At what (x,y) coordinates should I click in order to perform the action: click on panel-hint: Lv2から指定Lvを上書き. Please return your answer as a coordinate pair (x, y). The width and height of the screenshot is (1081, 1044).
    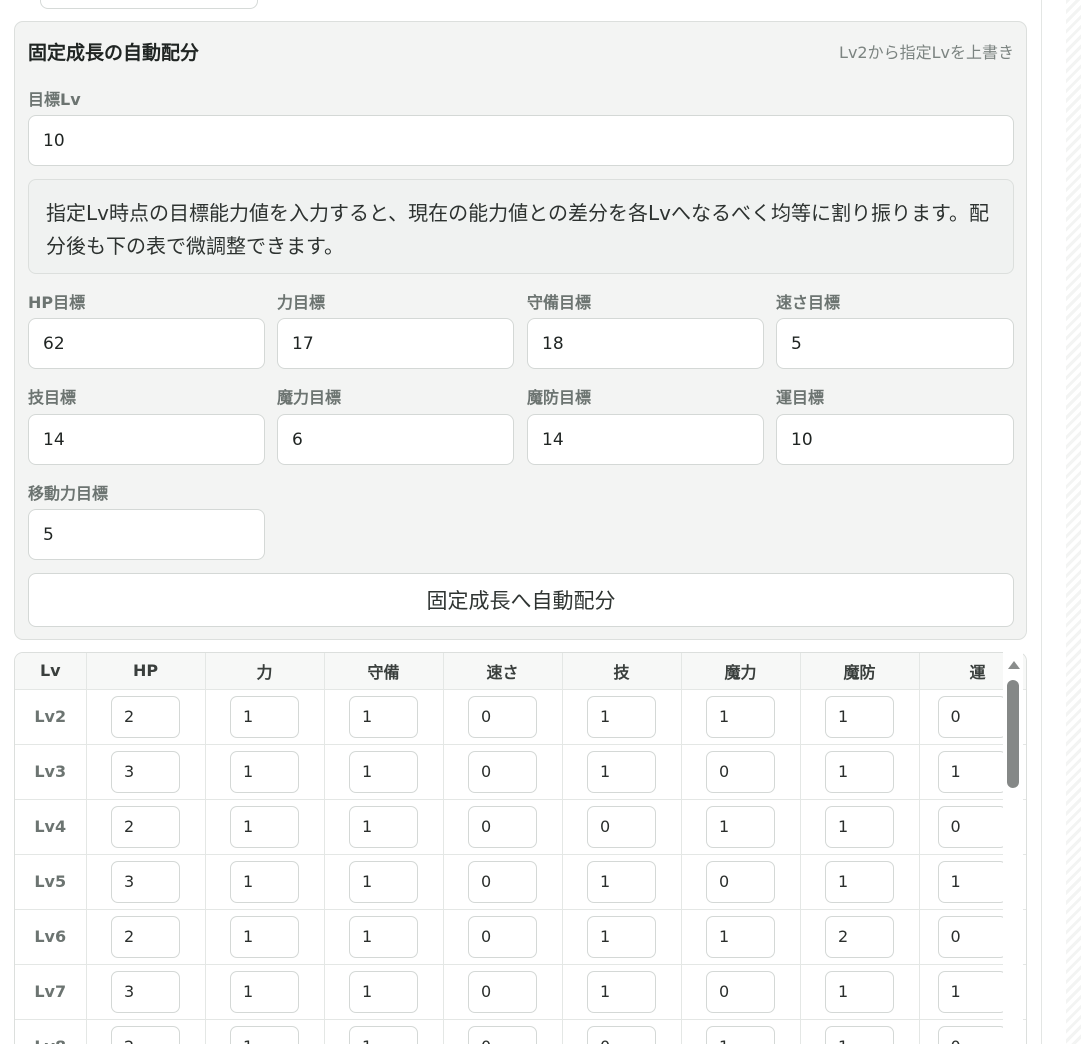
    Looking at the image, I should click on (926, 52).